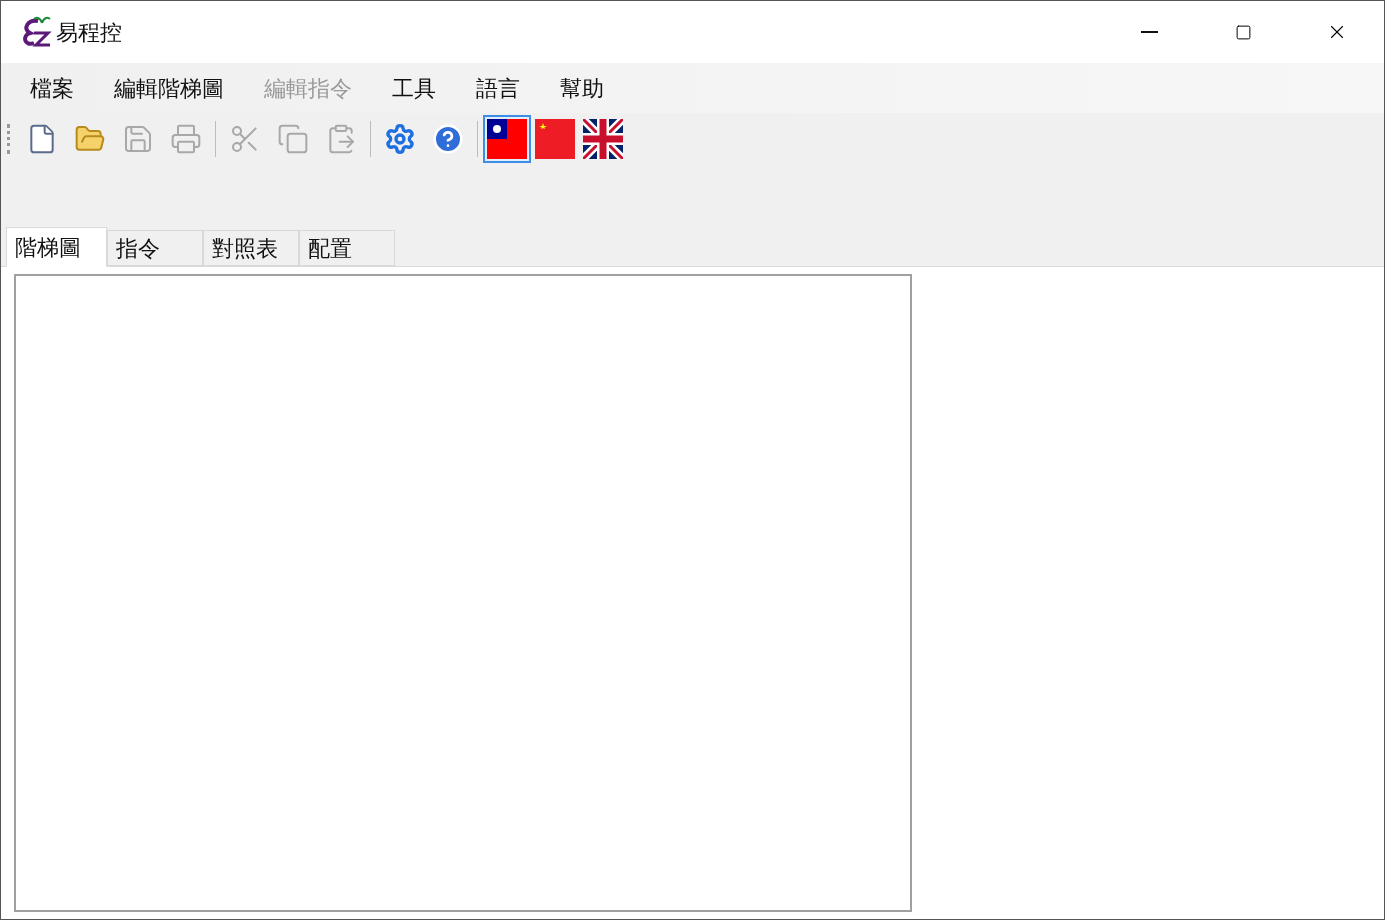  I want to click on menu-item: 語言, so click(498, 88).